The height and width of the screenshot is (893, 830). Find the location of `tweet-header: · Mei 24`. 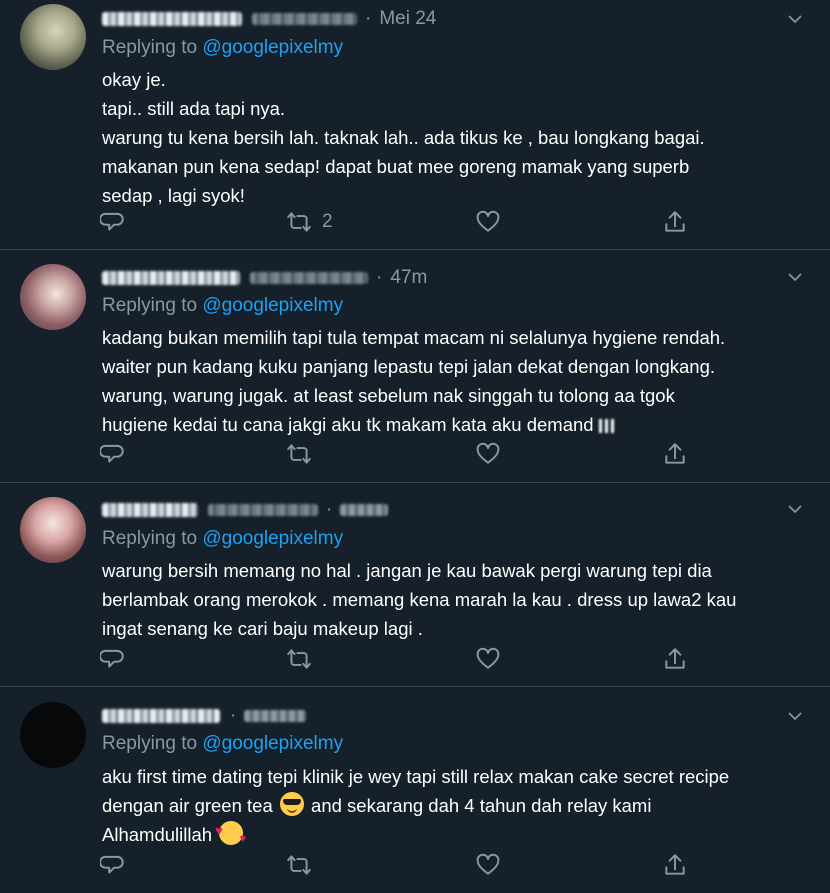

tweet-header: · Mei 24 is located at coordinates (269, 19).